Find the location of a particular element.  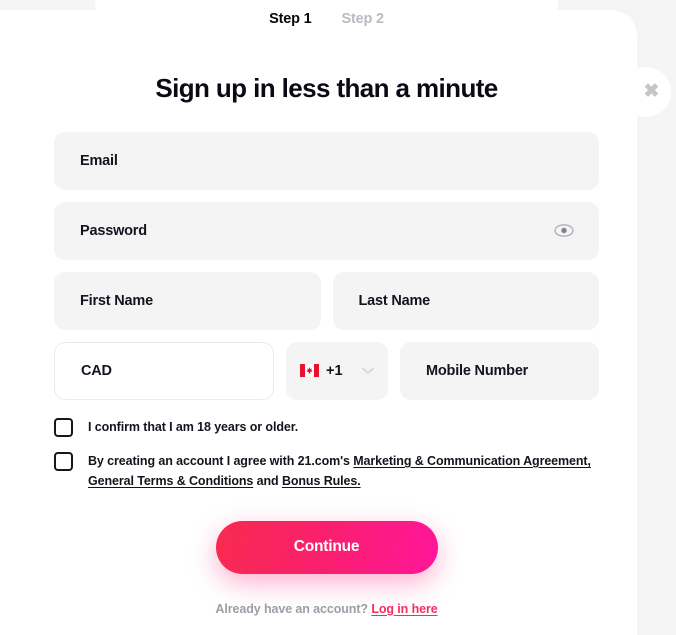

close-icon: ✖ is located at coordinates (651, 91).